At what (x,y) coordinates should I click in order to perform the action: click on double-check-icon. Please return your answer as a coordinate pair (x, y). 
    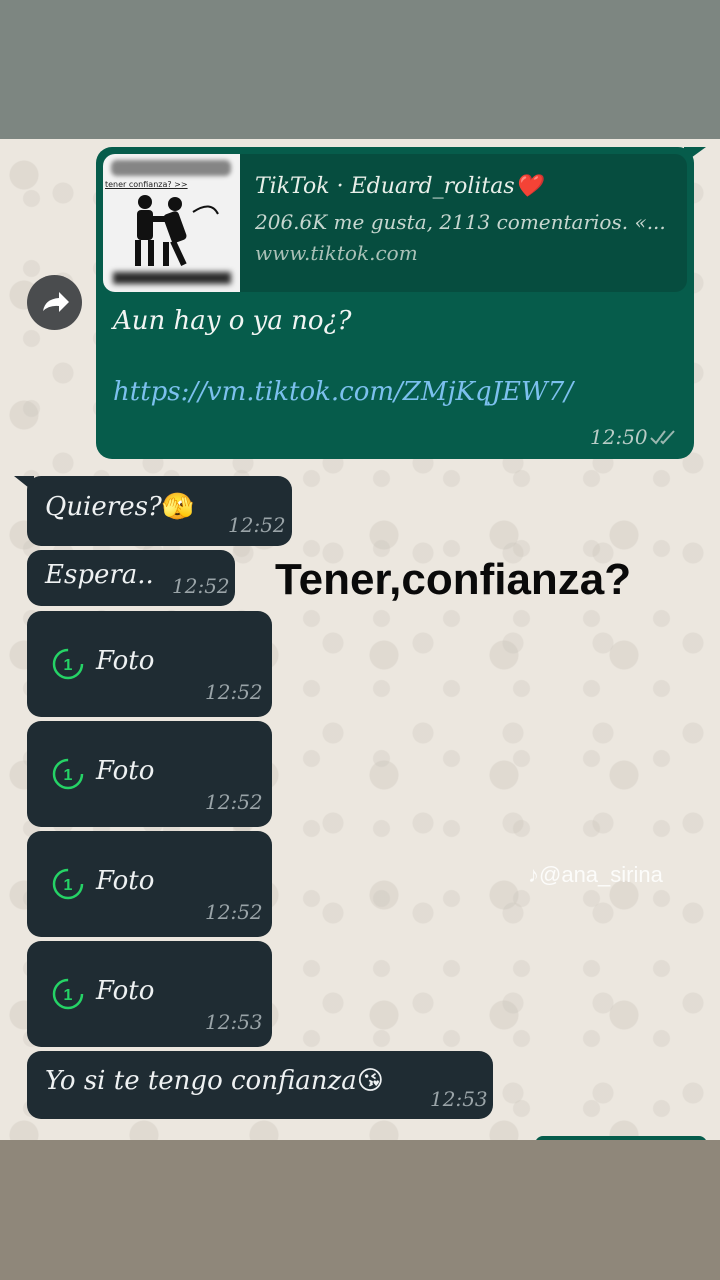
    Looking at the image, I should click on (662, 437).